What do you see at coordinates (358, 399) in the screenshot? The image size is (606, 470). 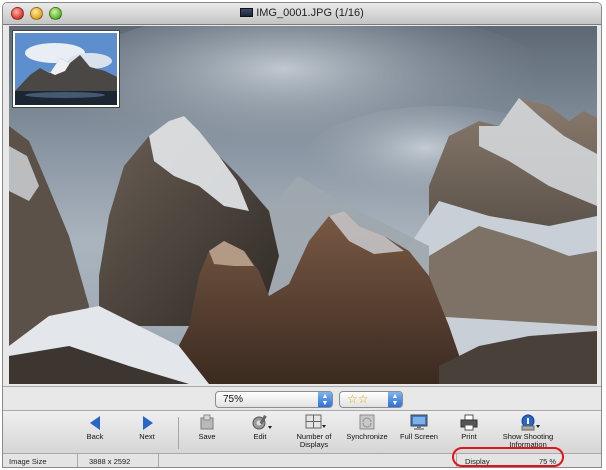 I see `rating-select-value: ☆☆` at bounding box center [358, 399].